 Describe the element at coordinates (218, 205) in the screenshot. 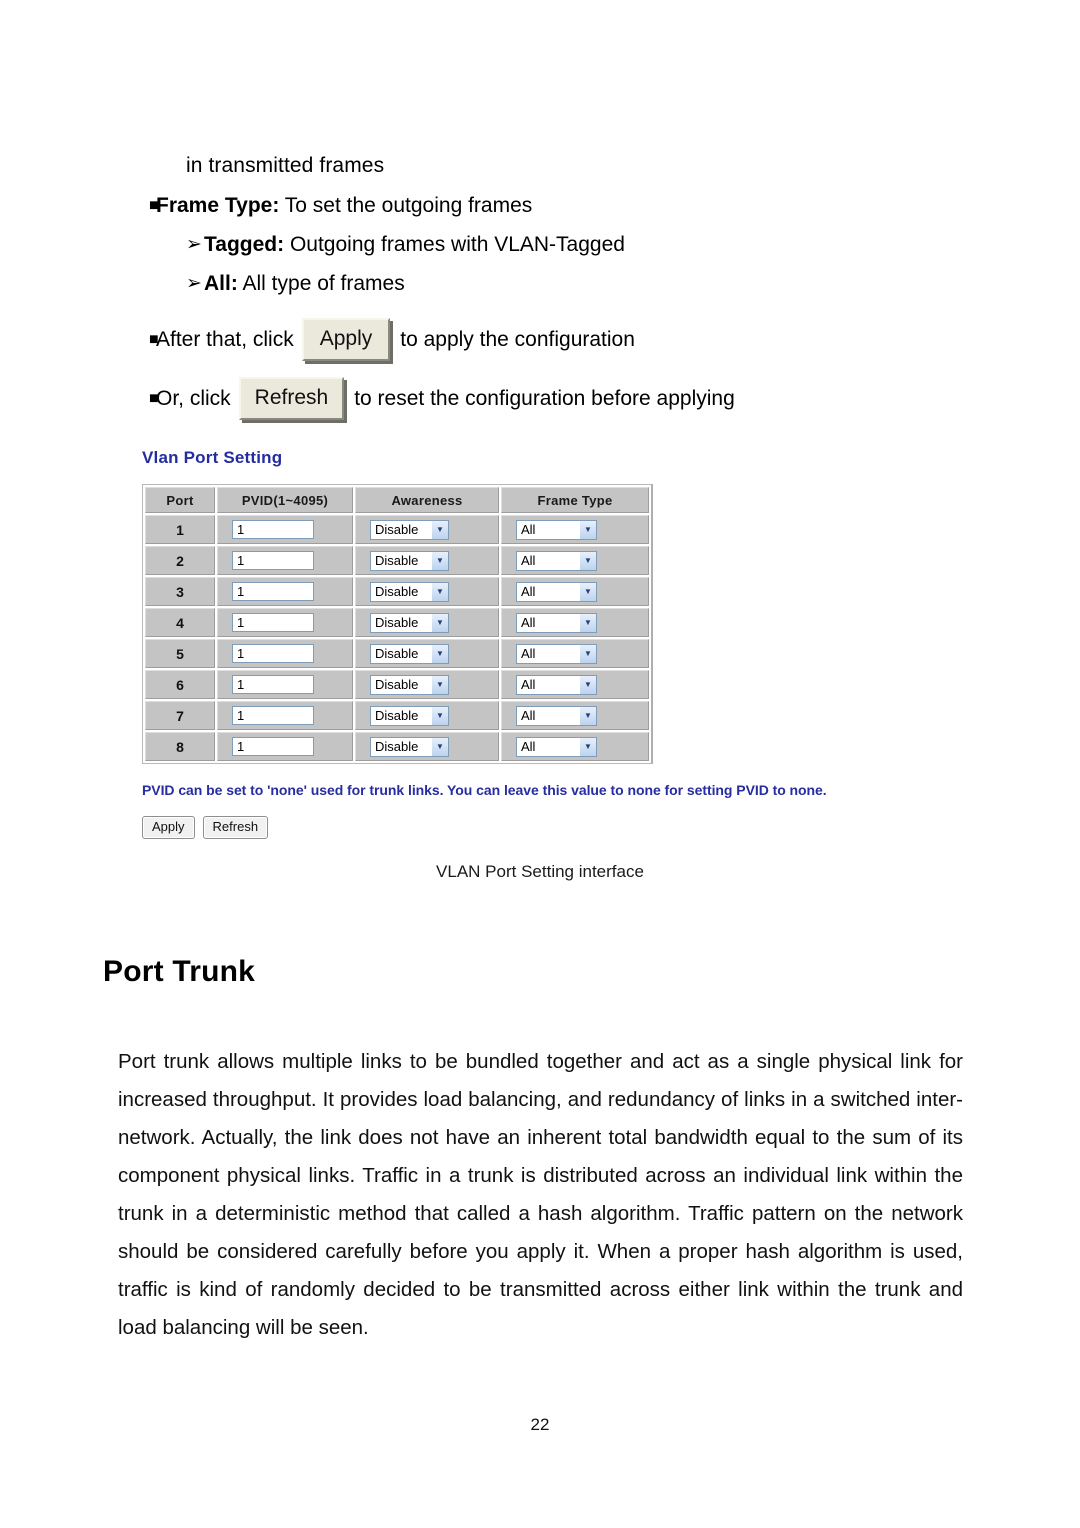

I see `bullet-frame-type-term: Frame Type:` at that location.